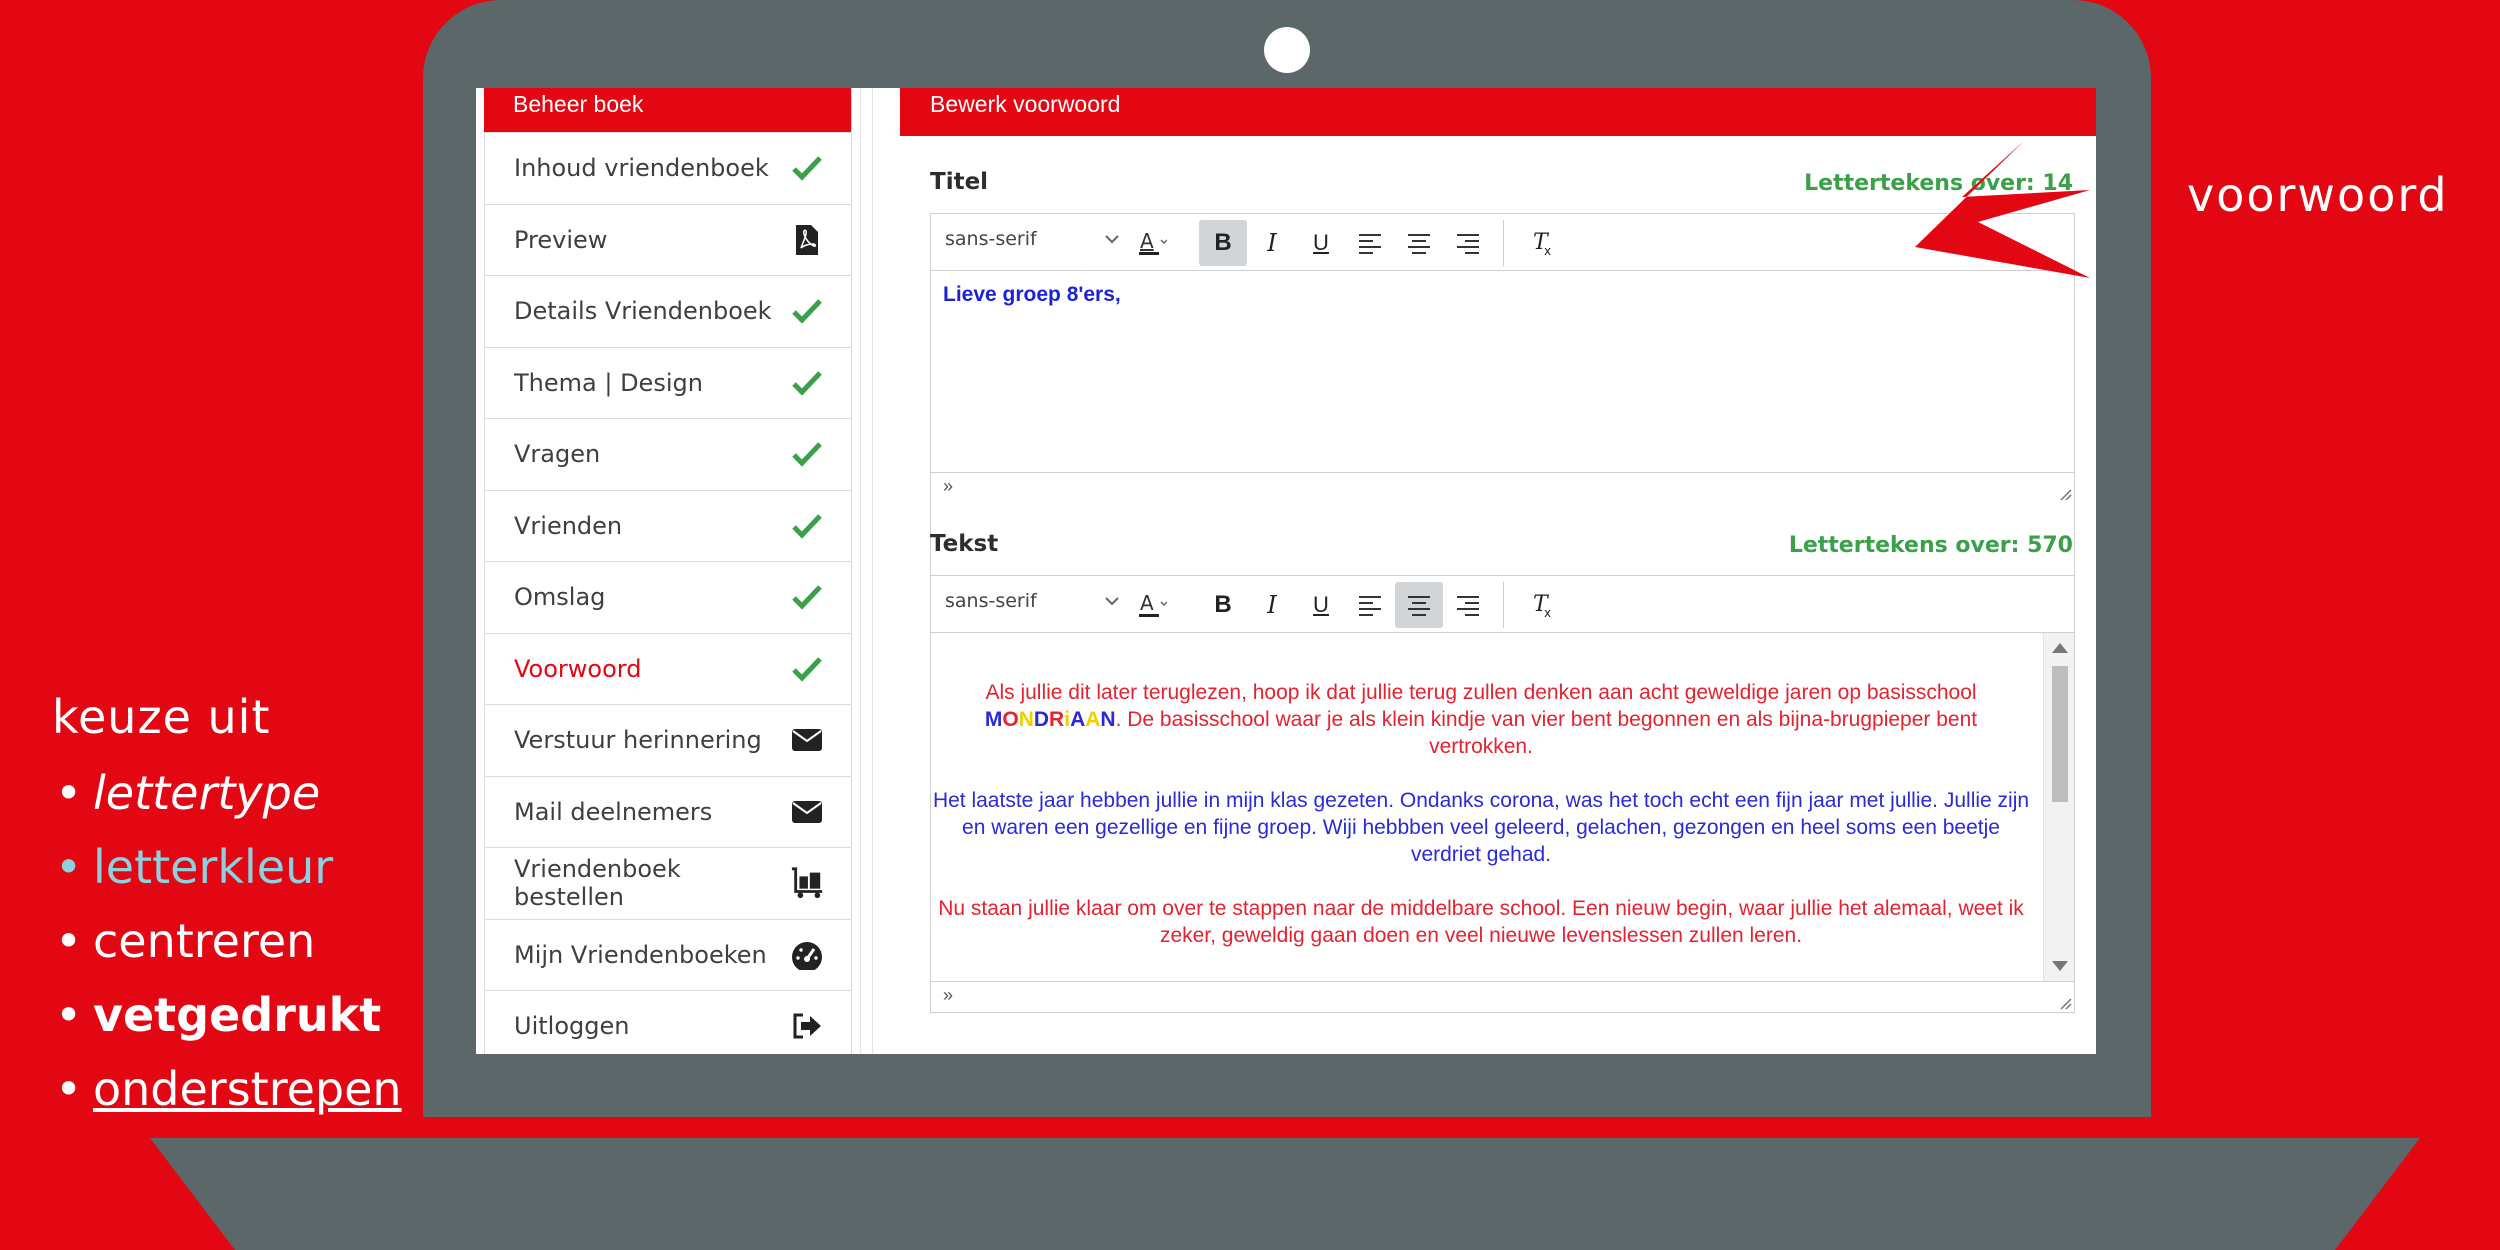 The height and width of the screenshot is (1250, 2500). I want to click on chevron-down-icon, so click(1112, 603).